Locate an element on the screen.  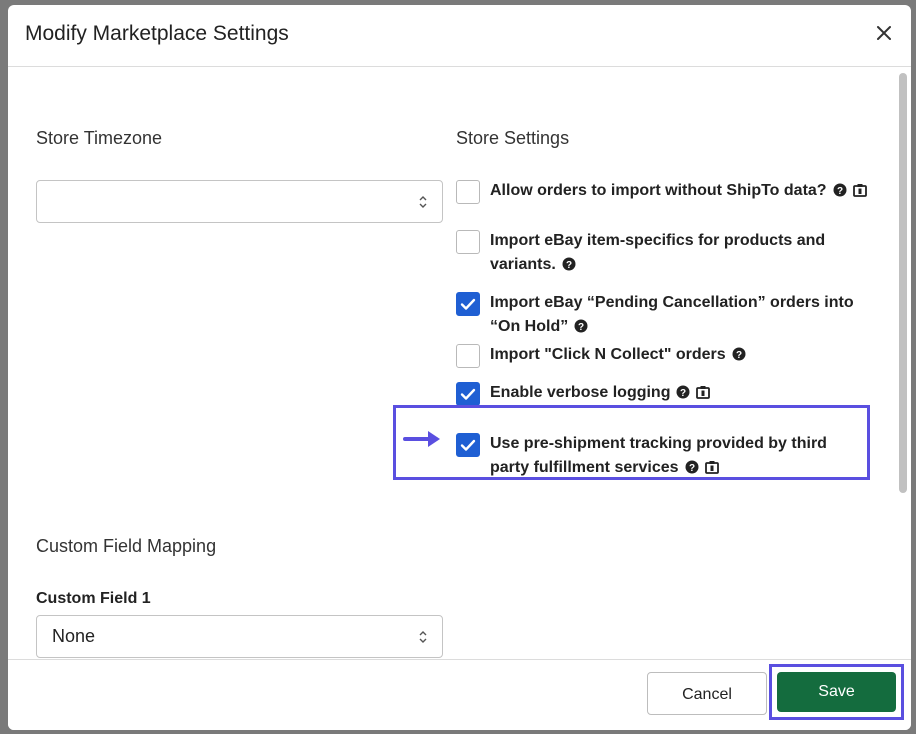
cancel-button: Cancel is located at coordinates (707, 693).